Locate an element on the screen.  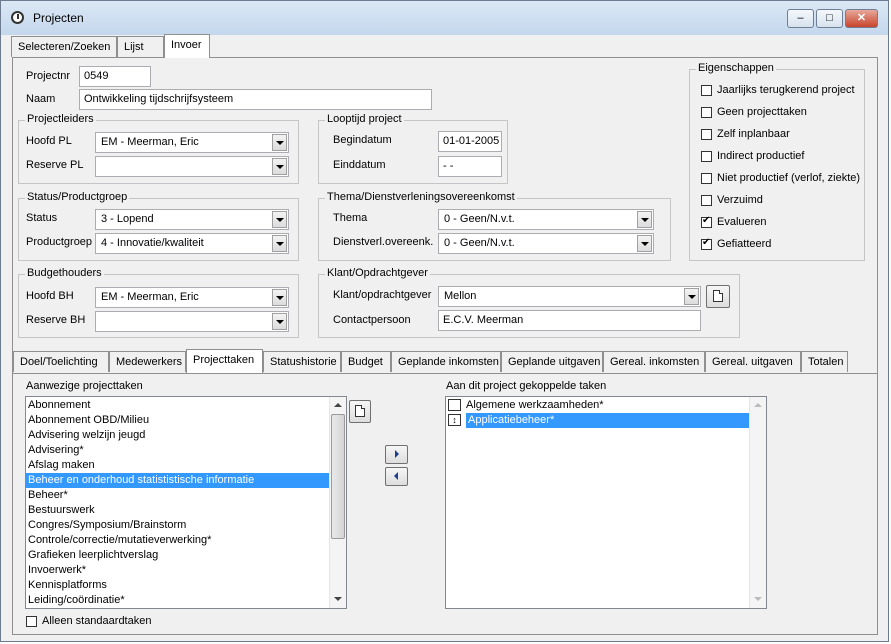
klant-title: Klant/Opdrachtgever is located at coordinates (377, 273).